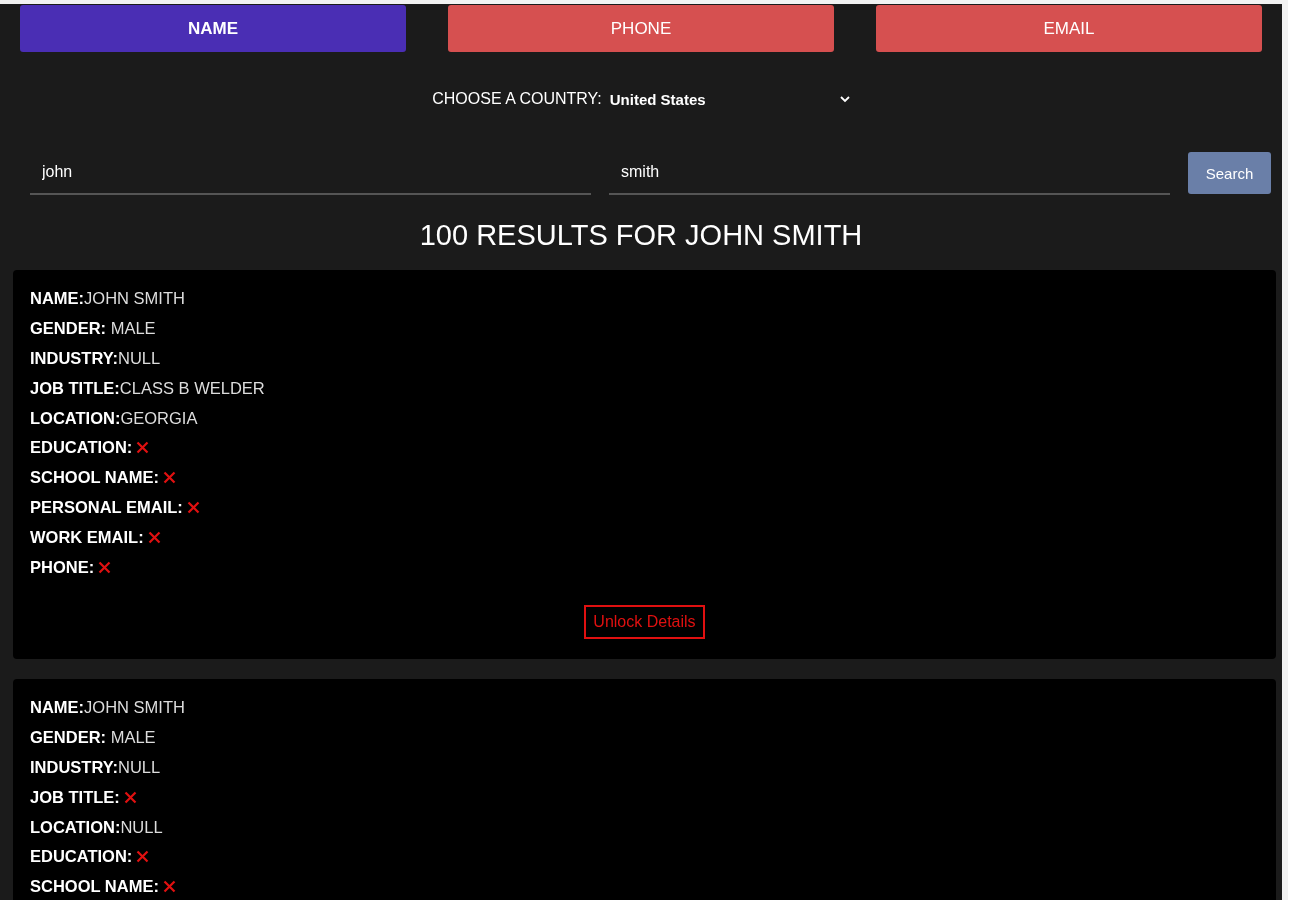  I want to click on field-text: PERSONAL EMAIL:, so click(106, 507).